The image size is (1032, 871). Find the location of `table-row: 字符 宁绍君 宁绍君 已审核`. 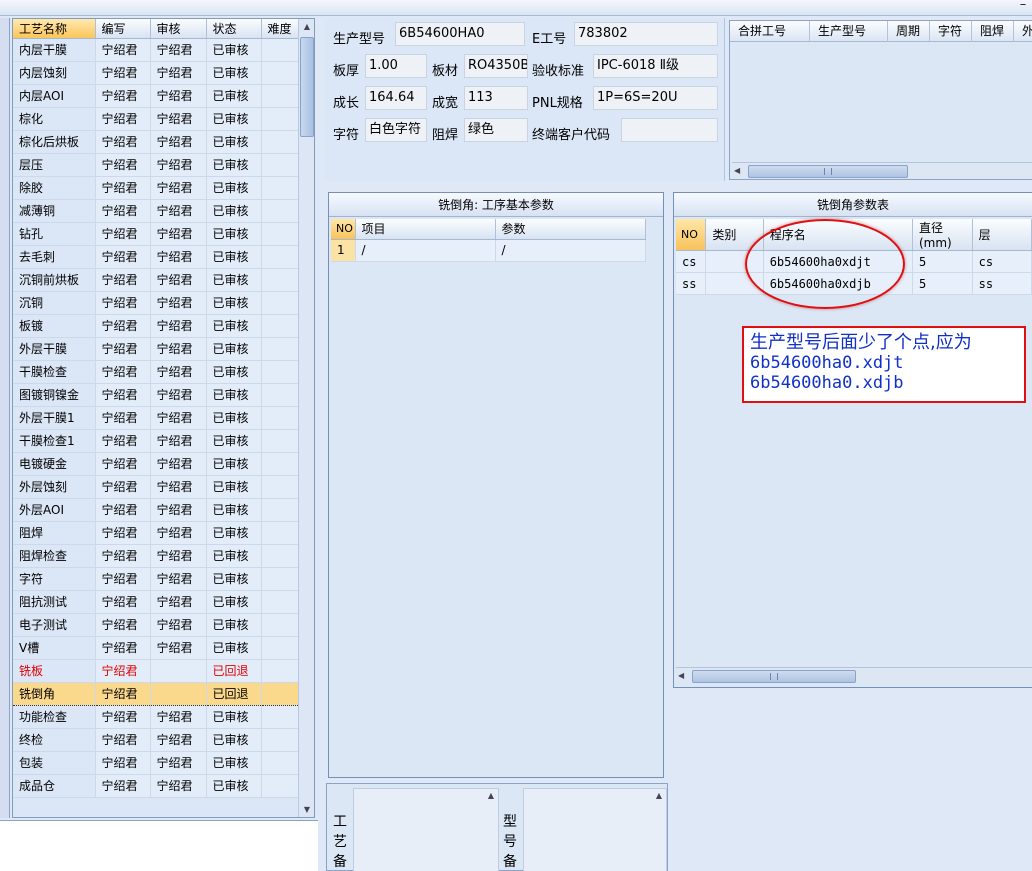

table-row: 字符 宁绍君 宁绍君 已审核 is located at coordinates (156, 579).